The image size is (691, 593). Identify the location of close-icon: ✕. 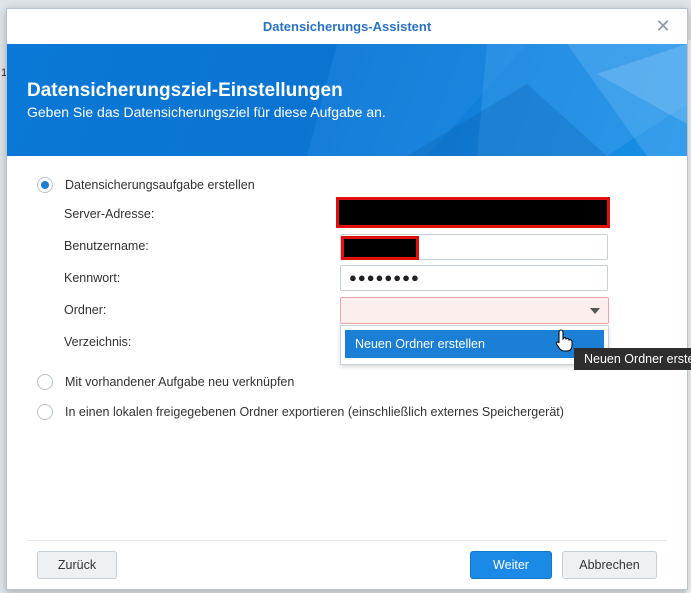
(663, 26).